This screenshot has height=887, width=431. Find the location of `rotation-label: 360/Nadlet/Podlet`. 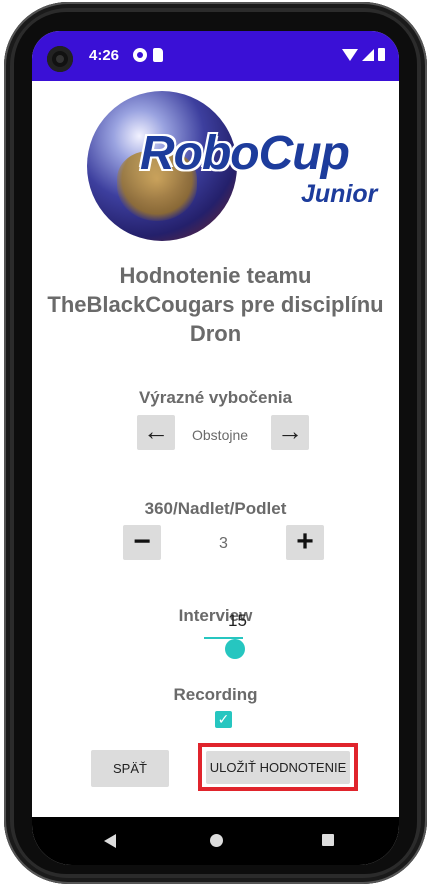

rotation-label: 360/Nadlet/Podlet is located at coordinates (215, 508).